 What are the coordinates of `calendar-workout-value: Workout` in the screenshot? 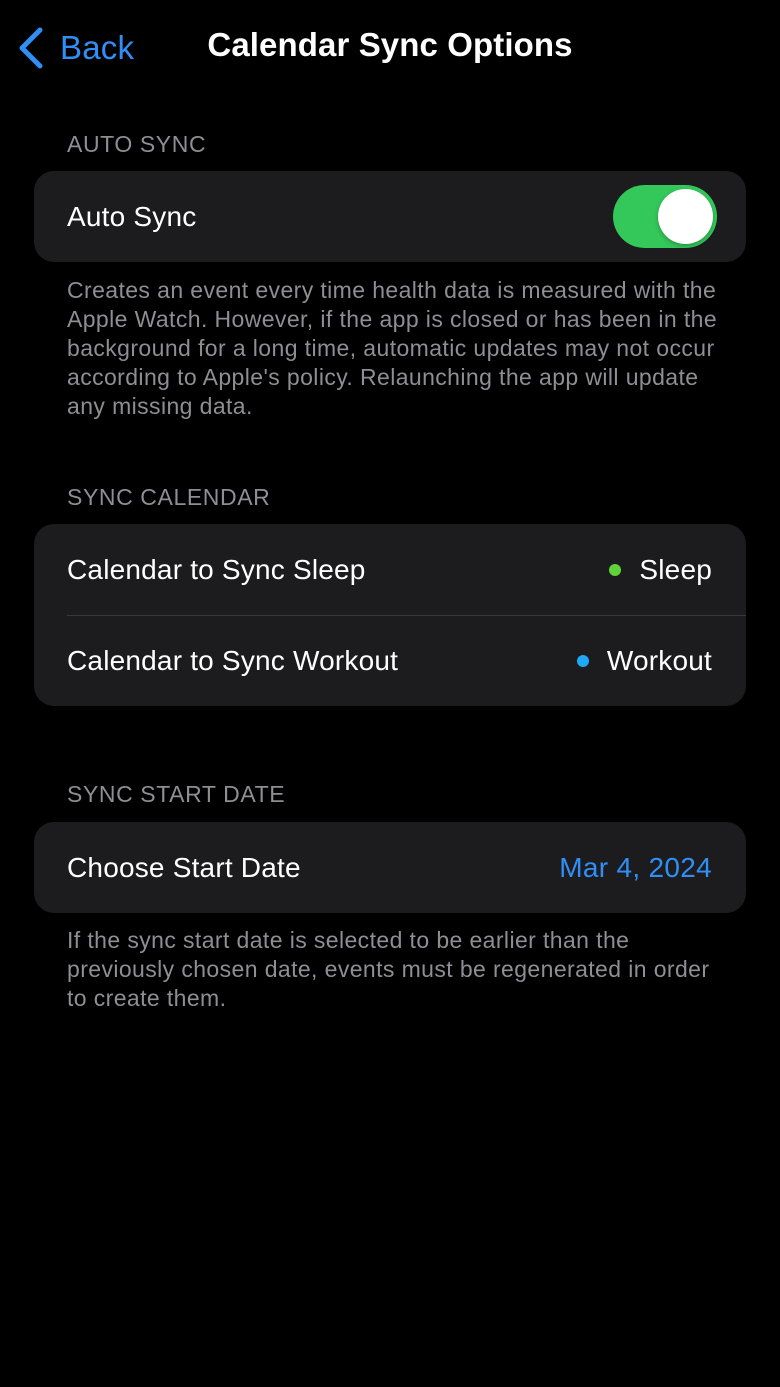 It's located at (644, 660).